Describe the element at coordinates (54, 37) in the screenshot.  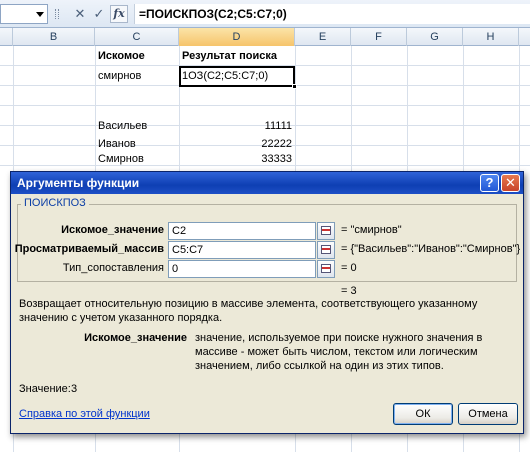
I see `column-header-b: B` at that location.